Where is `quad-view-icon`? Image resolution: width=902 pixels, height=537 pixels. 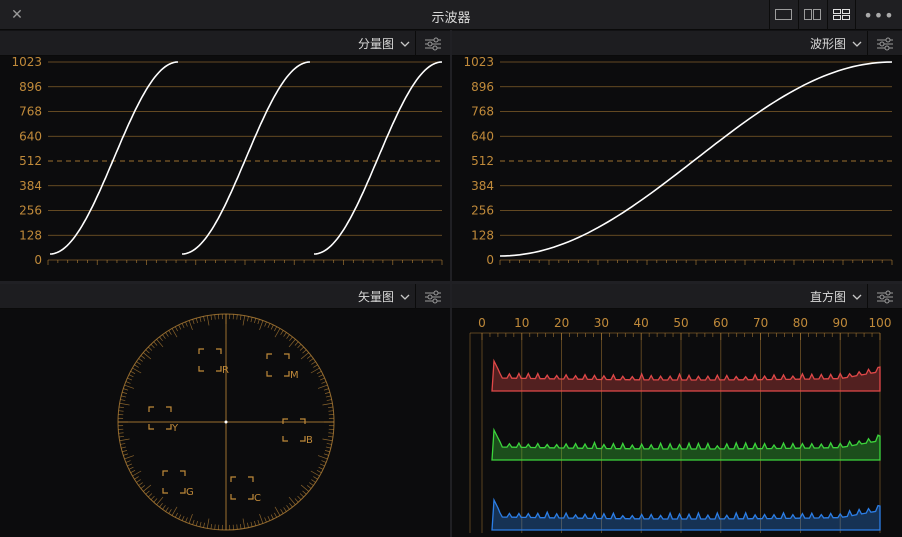
quad-view-icon is located at coordinates (841, 14).